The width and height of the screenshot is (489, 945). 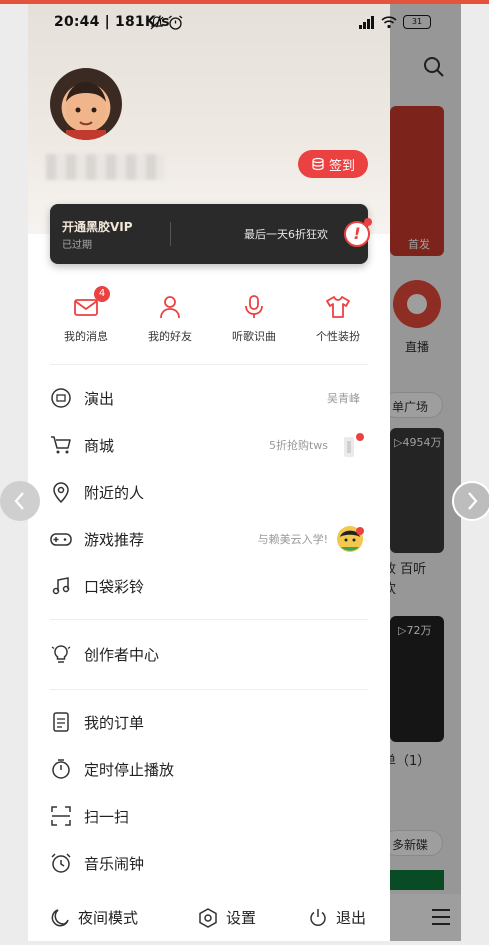 I want to click on quick-action-skins: 个性装扮, so click(x=338, y=320).